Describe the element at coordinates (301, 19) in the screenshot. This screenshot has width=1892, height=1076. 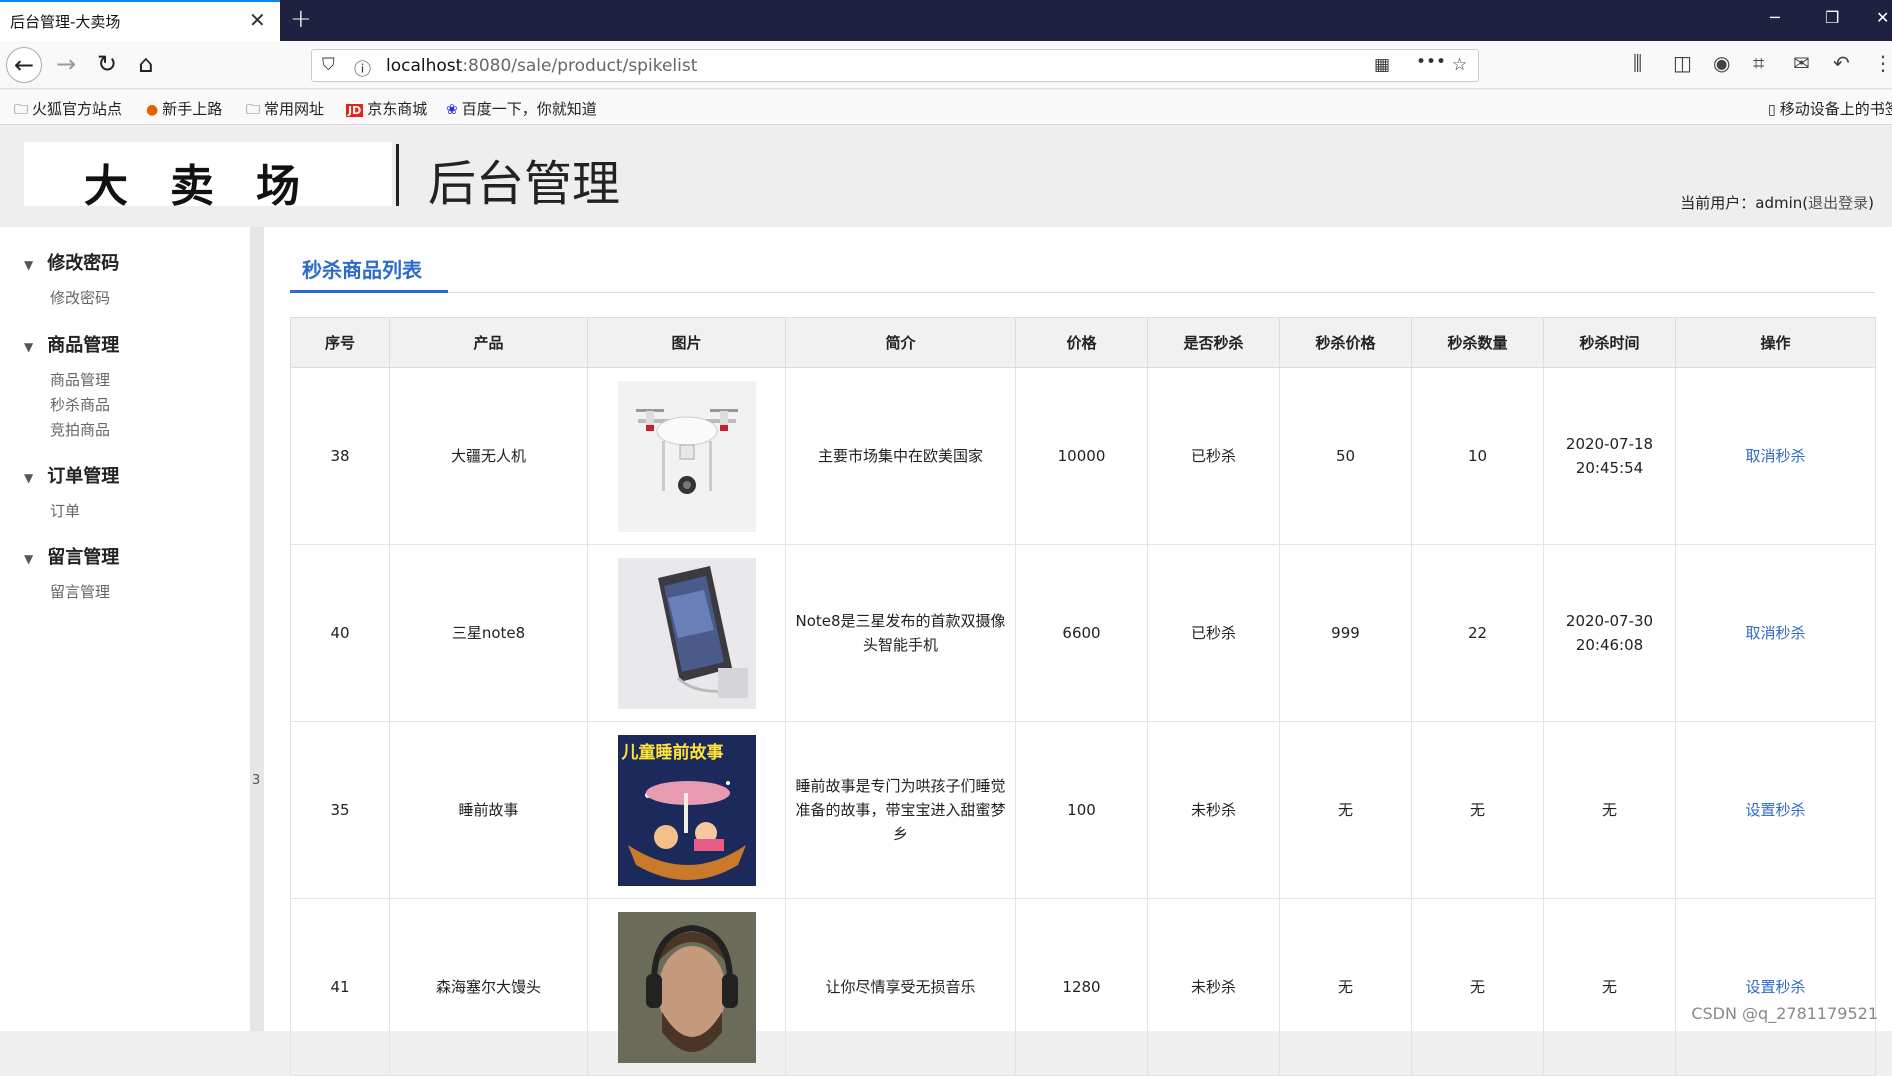
I see `new-tab-icon: +` at that location.